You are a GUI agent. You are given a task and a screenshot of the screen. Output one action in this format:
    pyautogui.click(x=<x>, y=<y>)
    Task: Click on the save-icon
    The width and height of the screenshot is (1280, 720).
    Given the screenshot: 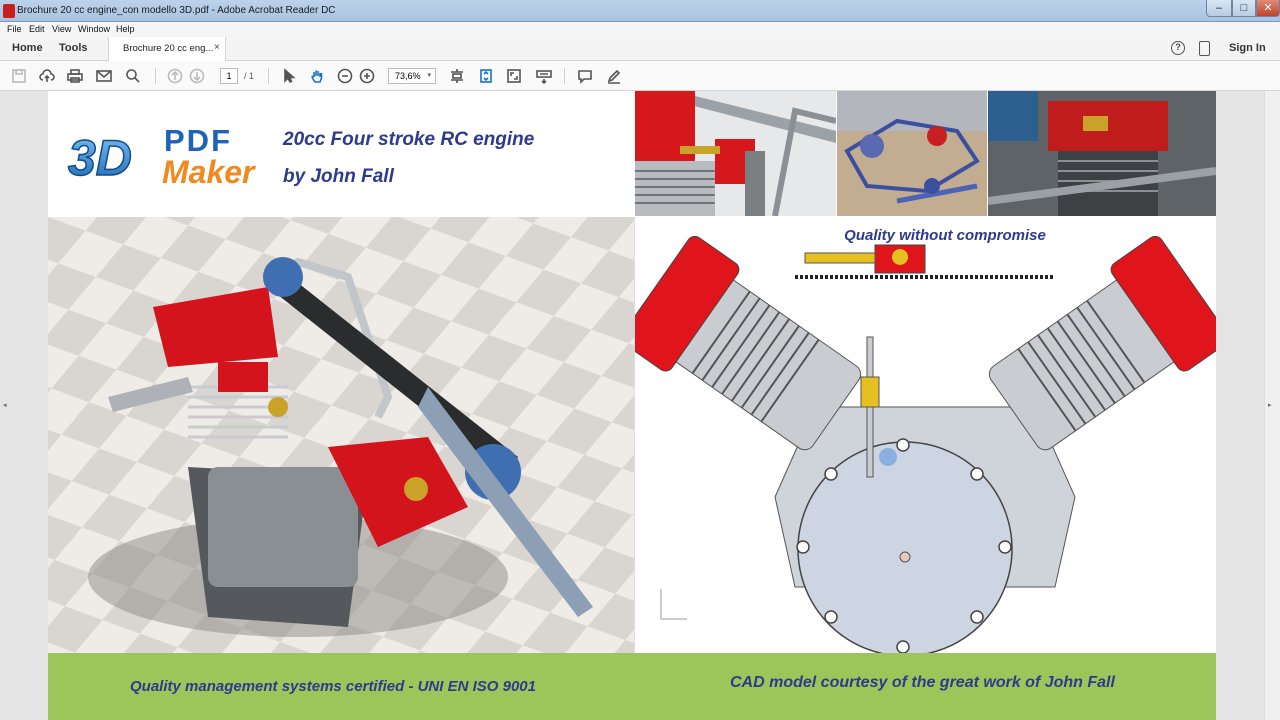 What is the action you would take?
    pyautogui.click(x=19, y=76)
    